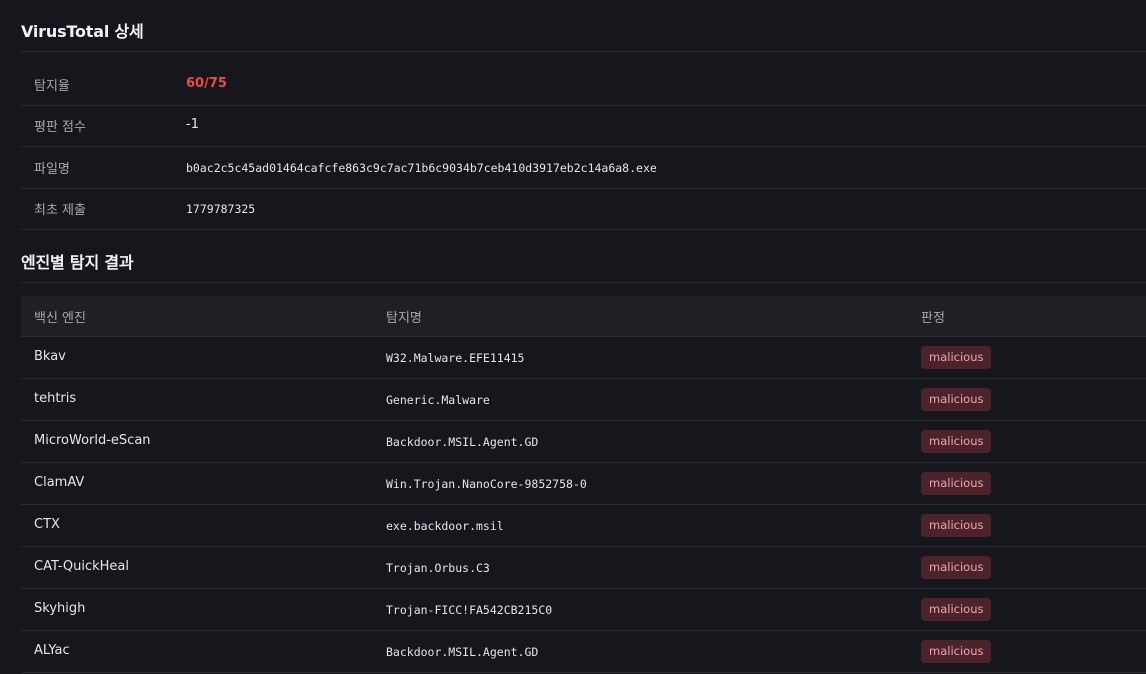 This screenshot has width=1146, height=674. I want to click on table-row: Bkav W32.Malware.EFE11415 malicious, so click(583, 358).